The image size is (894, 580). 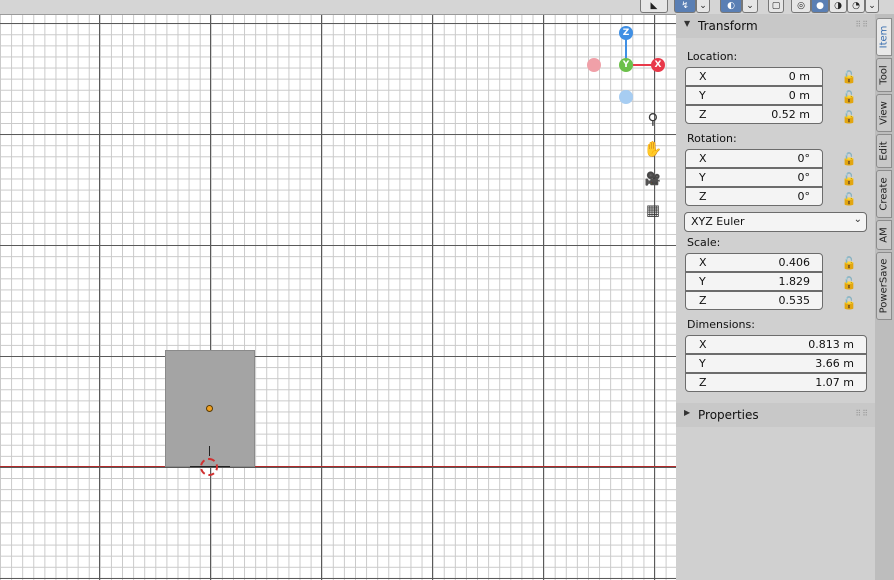 I want to click on gizmo-z-ball: Z, so click(x=626, y=33).